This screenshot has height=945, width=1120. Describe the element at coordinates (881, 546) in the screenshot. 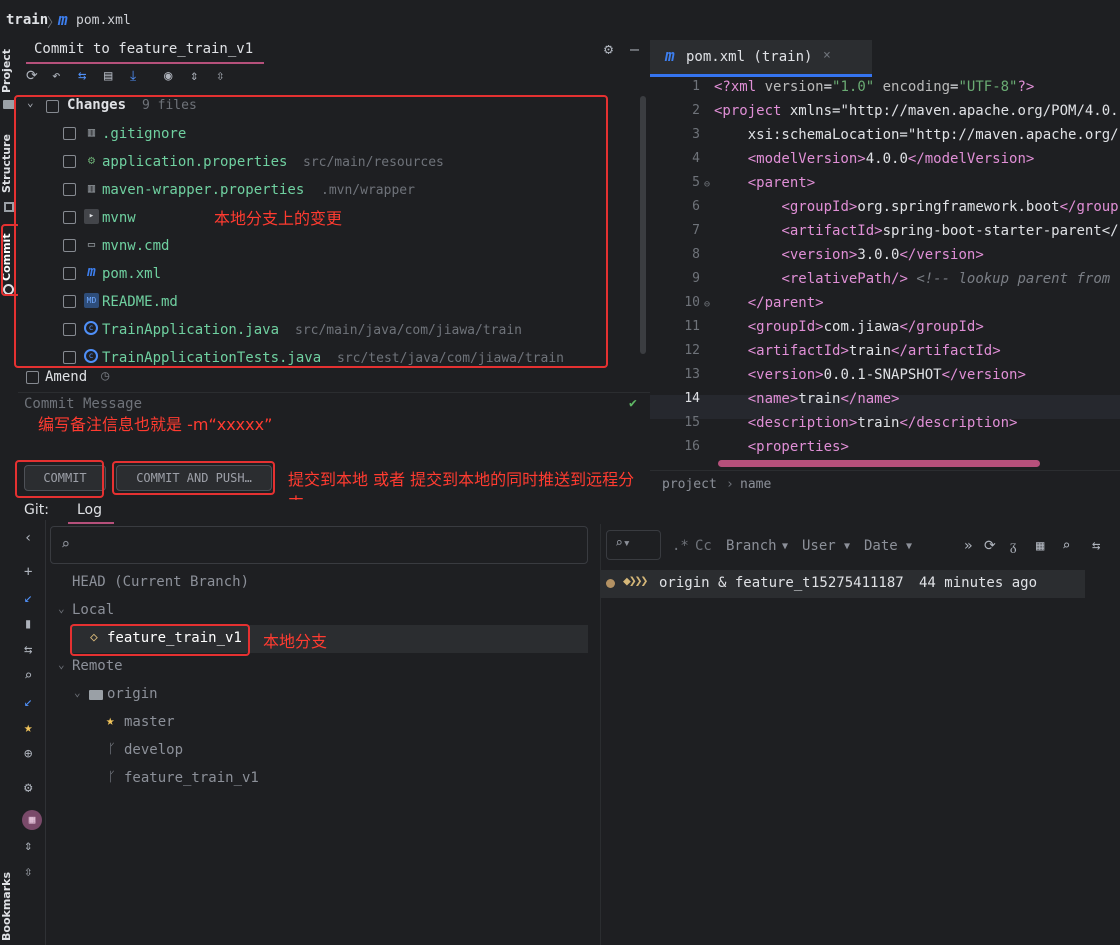

I see `date-filter: Date` at that location.